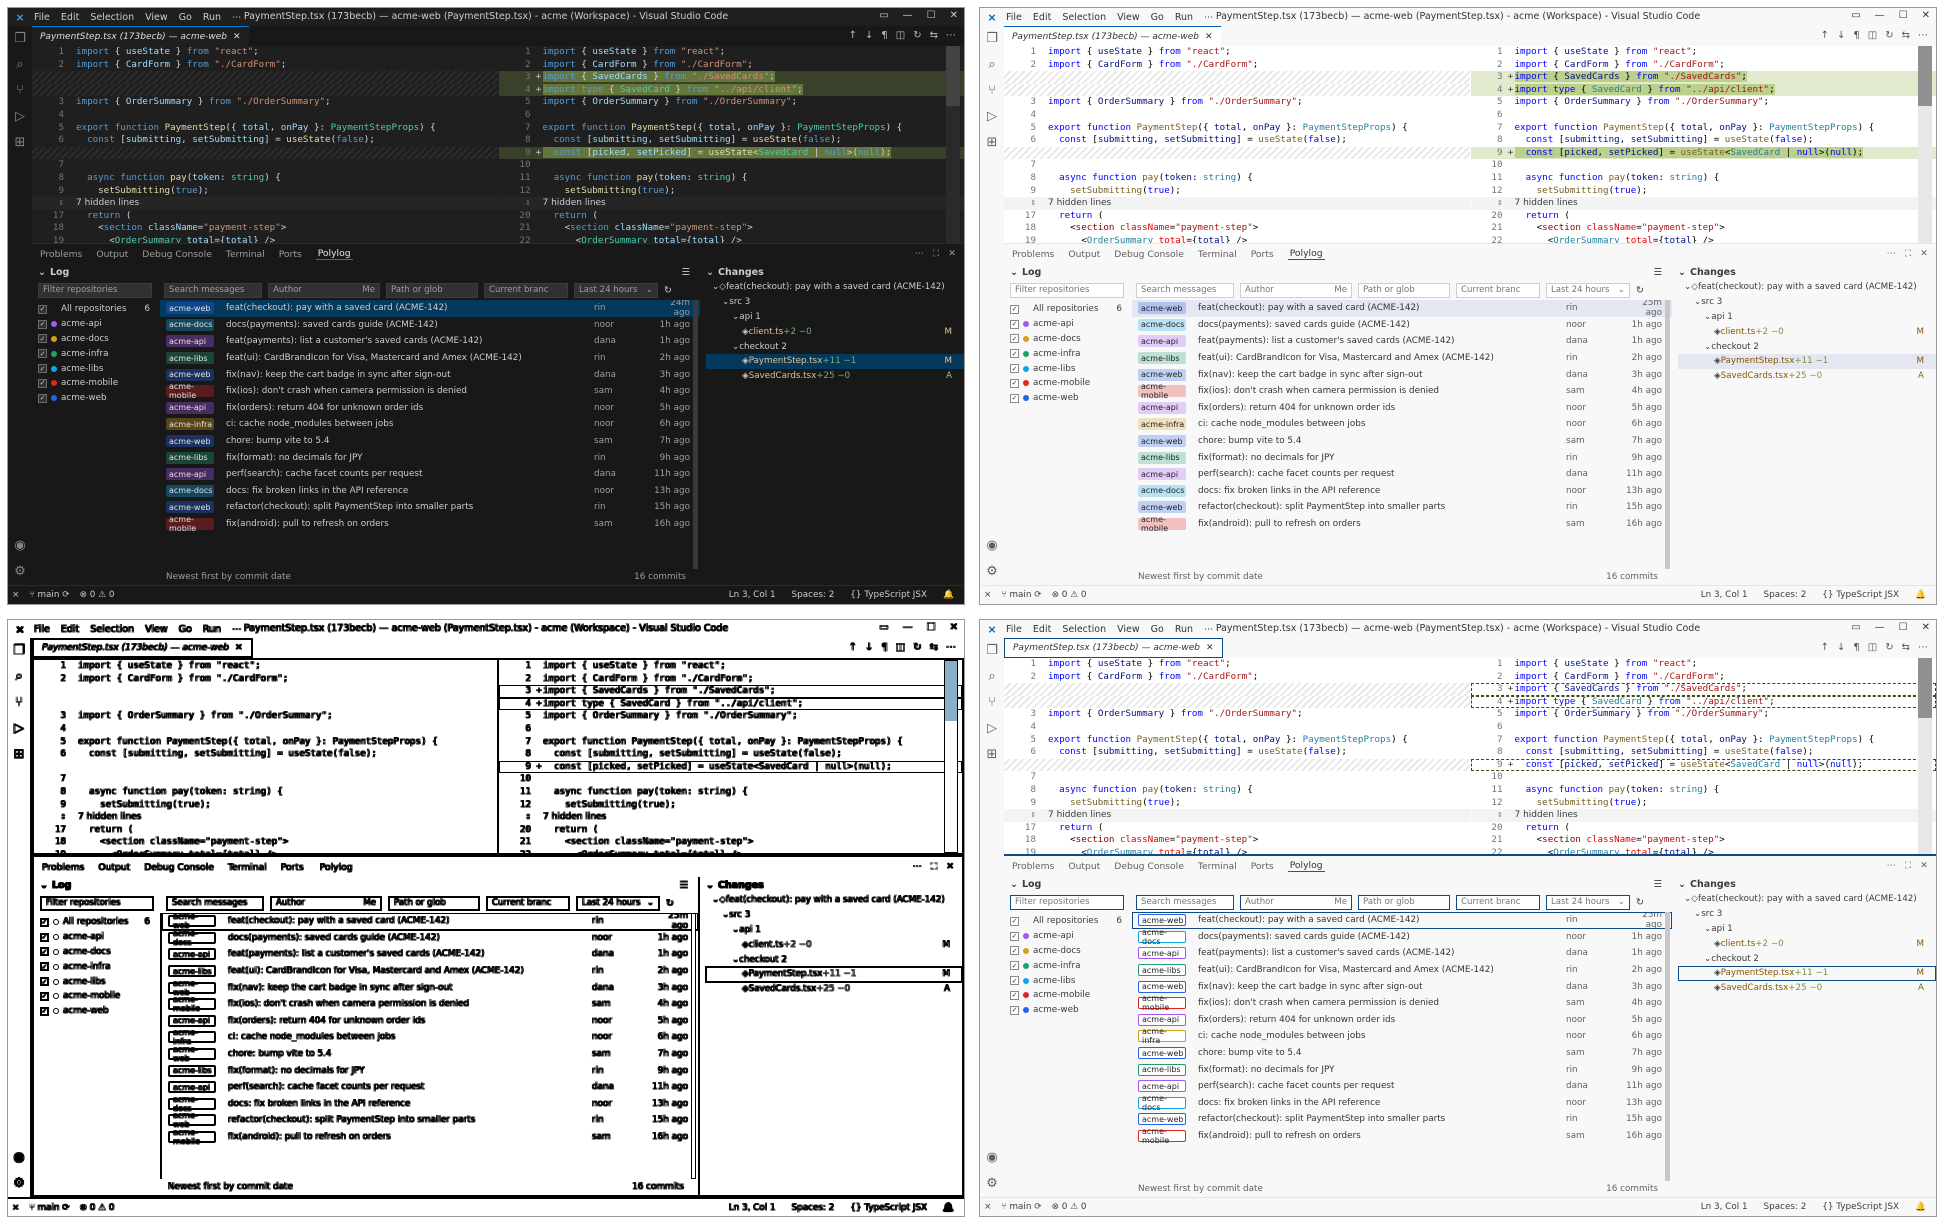 The height and width of the screenshot is (1224, 1944). Describe the element at coordinates (366, 272) in the screenshot. I see `log-header: ⌄ Log ☰` at that location.